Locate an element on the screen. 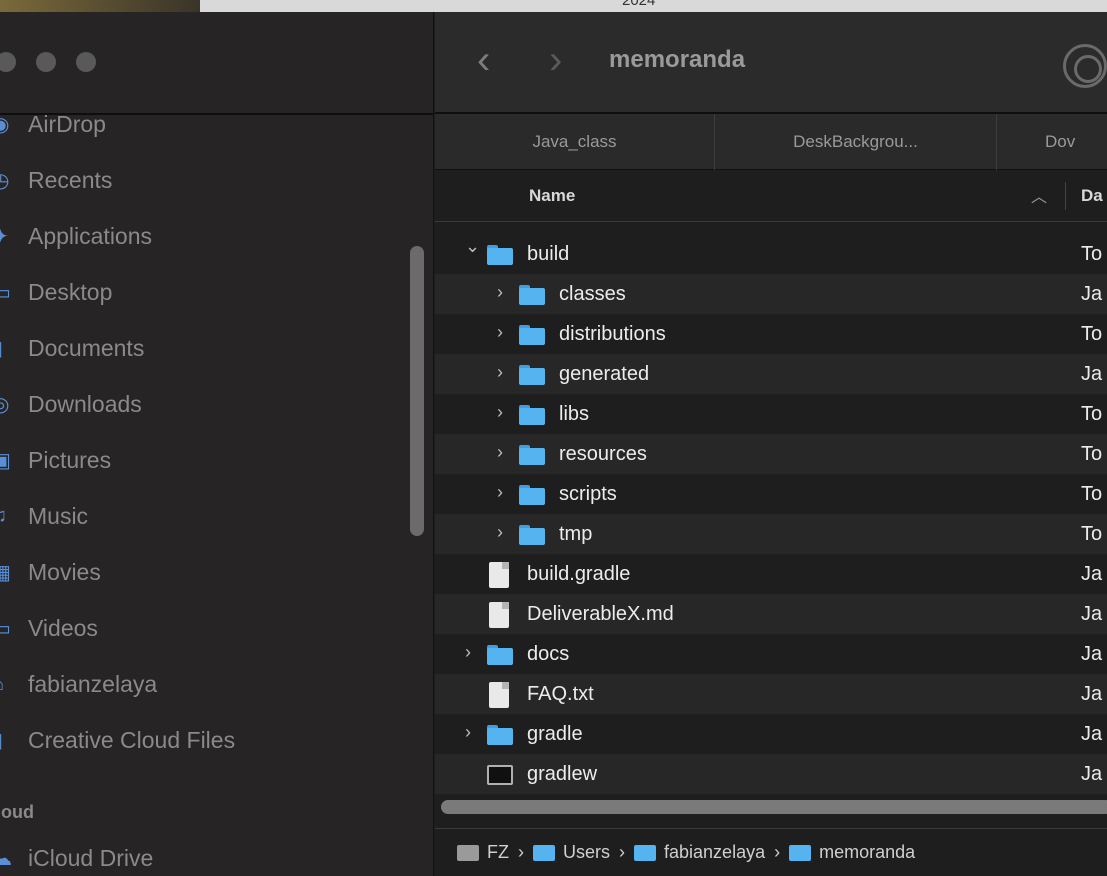 This screenshot has height=876, width=1107. column-separator is located at coordinates (1065, 196).